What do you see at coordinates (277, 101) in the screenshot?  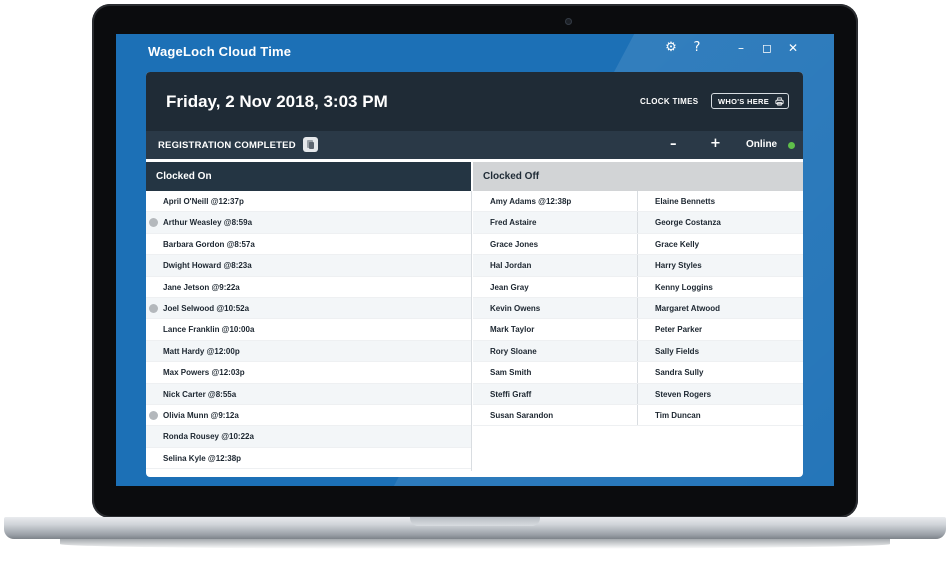 I see `current-datetime: Friday, 2 Nov 2018, 3:03 PM` at bounding box center [277, 101].